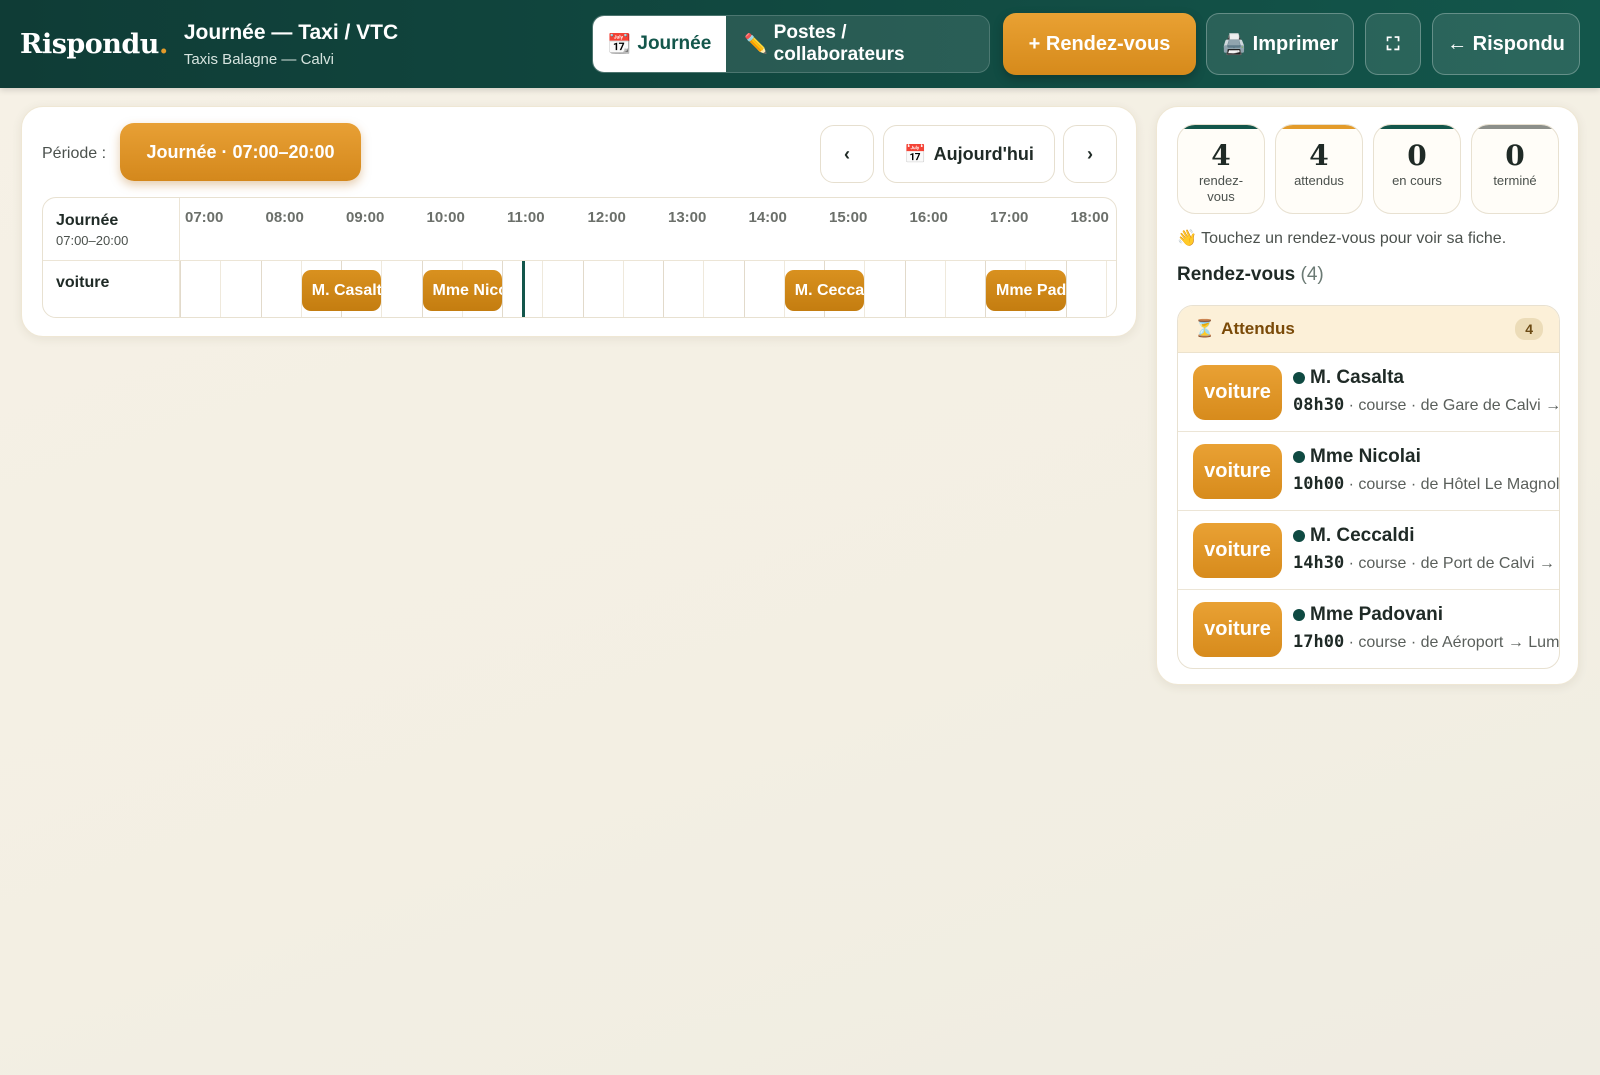 The height and width of the screenshot is (1075, 1600). What do you see at coordinates (824, 290) in the screenshot?
I see `event-block: M. Ceccaldi` at bounding box center [824, 290].